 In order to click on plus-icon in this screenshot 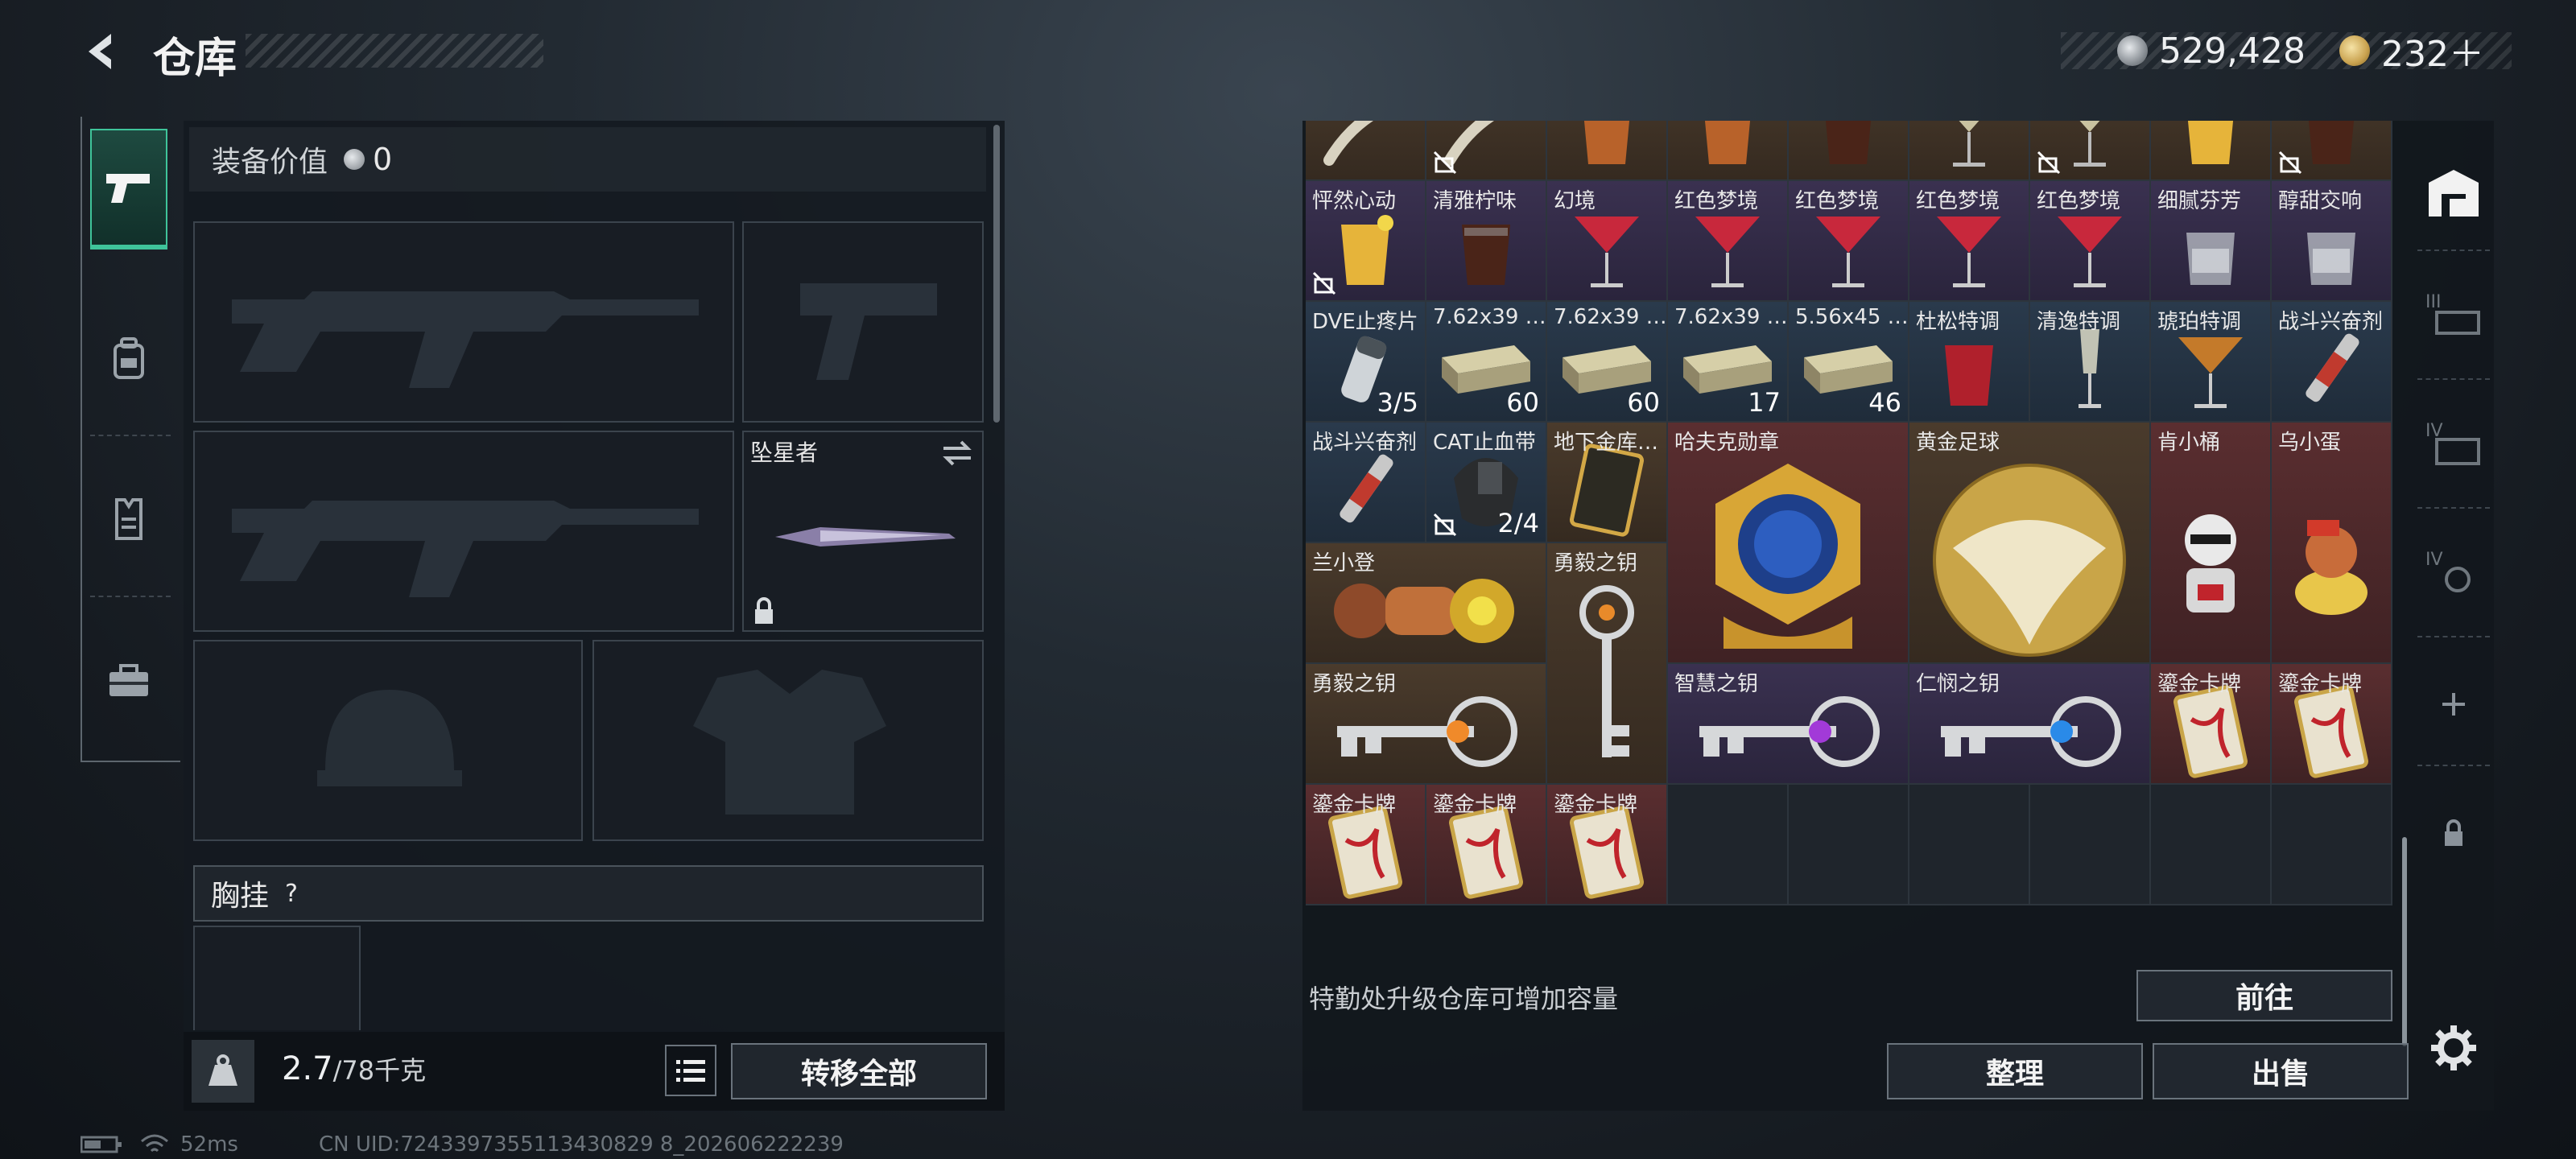, I will do `click(2453, 704)`.